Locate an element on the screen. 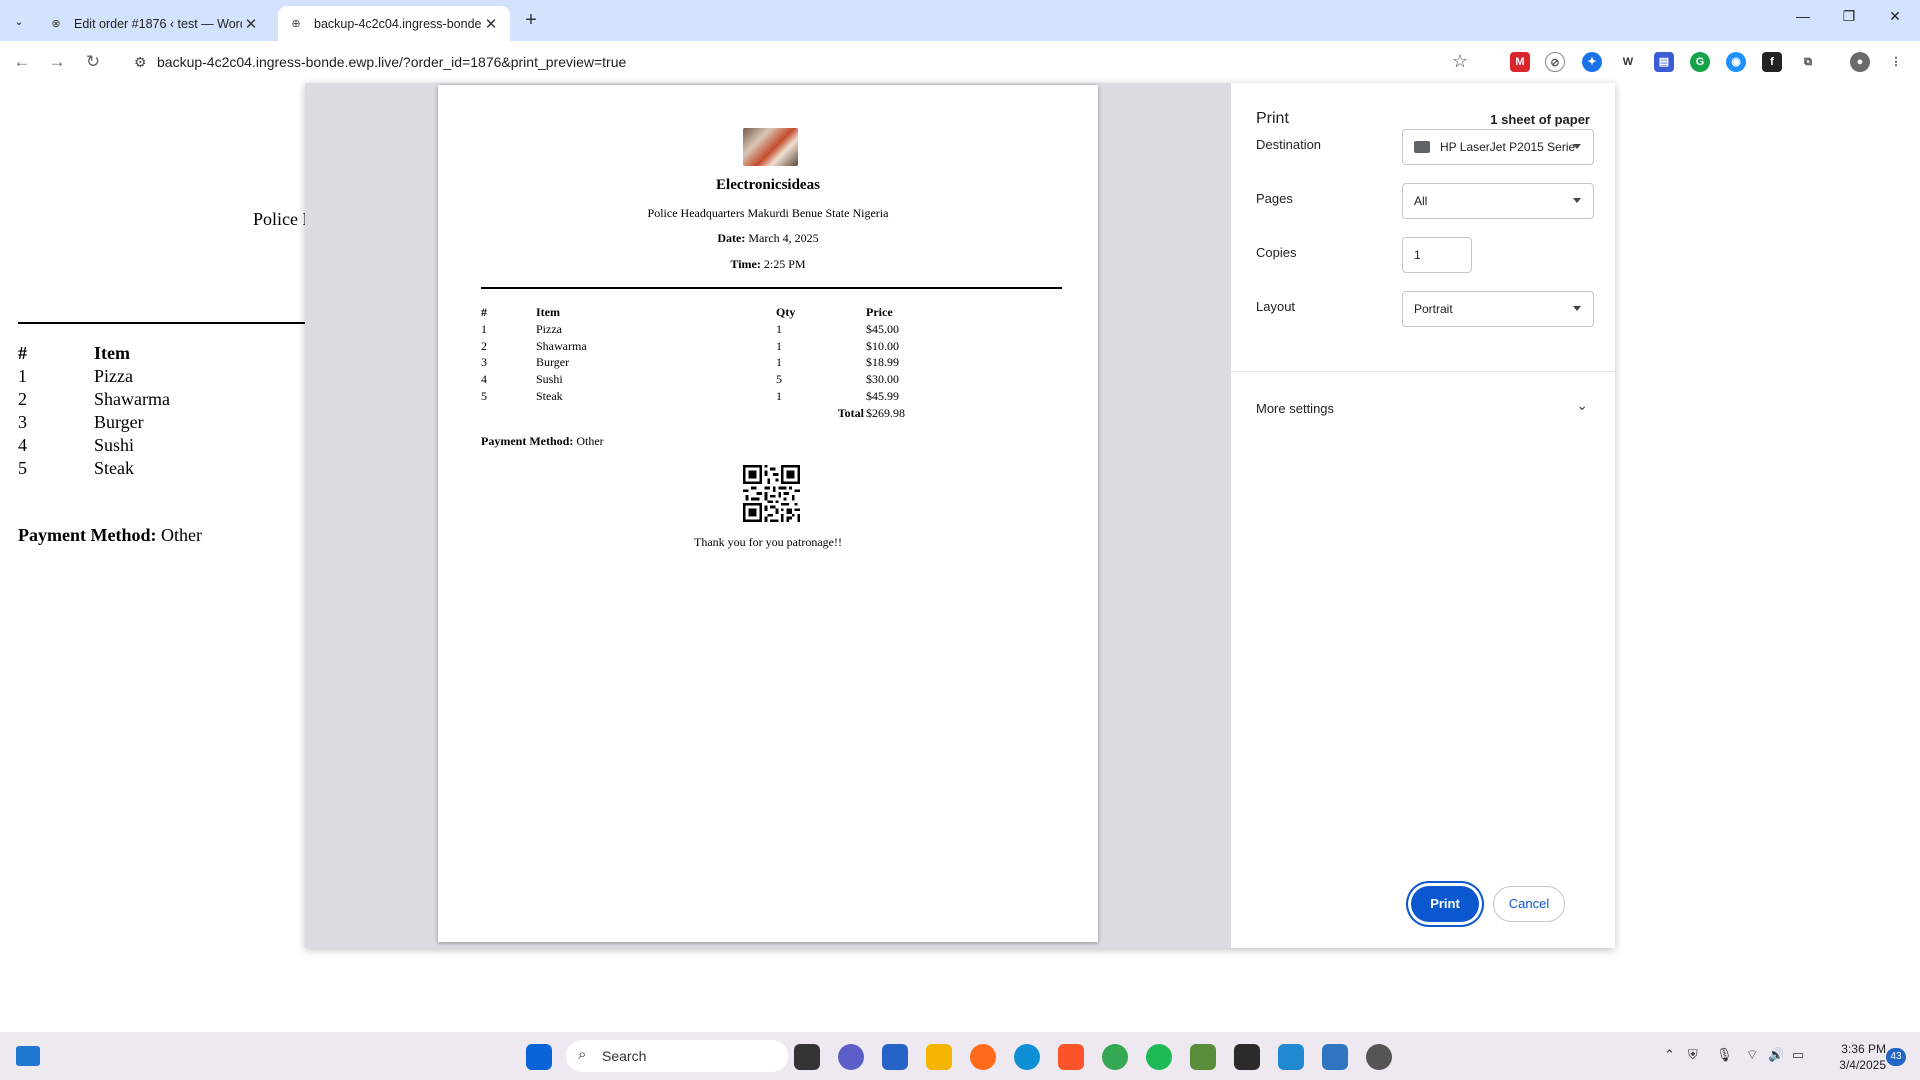 Image resolution: width=1920 pixels, height=1080 pixels. tab-edit-order: ⊗ Edit order #1876 ‹ test — WordPress ✕ is located at coordinates (154, 23).